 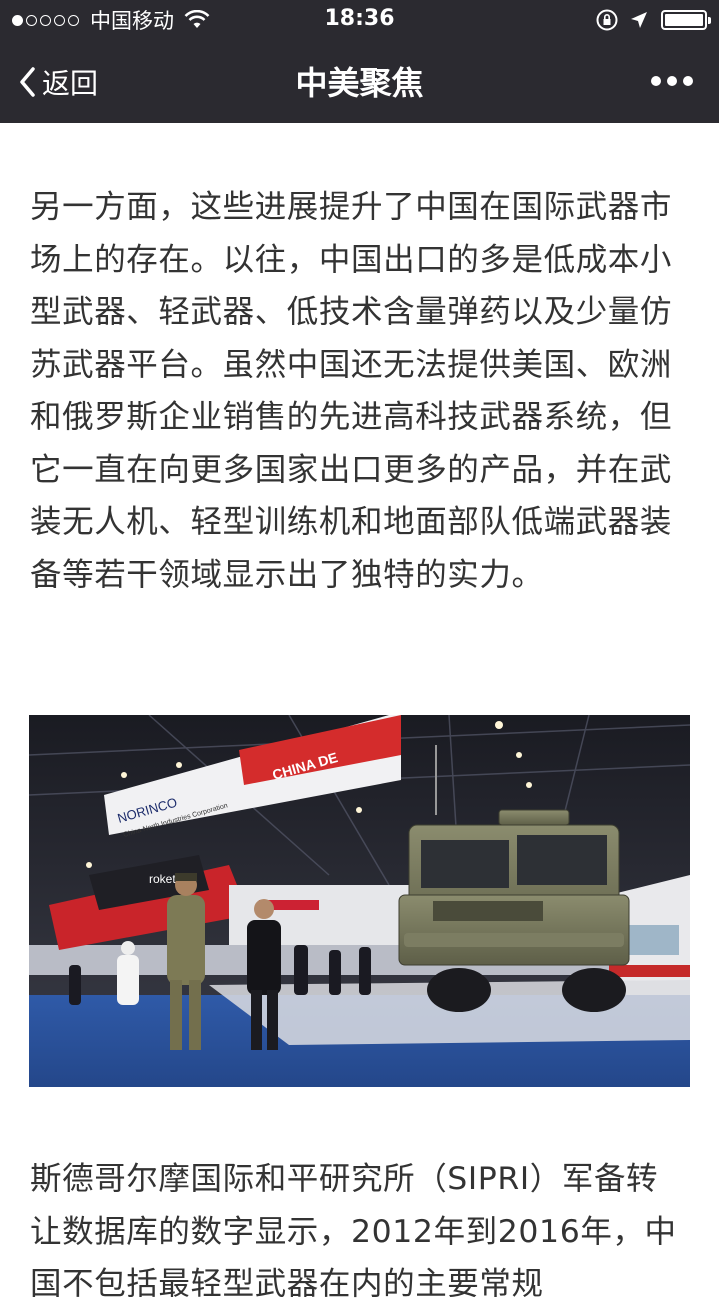 What do you see at coordinates (686, 20) in the screenshot?
I see `battery-icon` at bounding box center [686, 20].